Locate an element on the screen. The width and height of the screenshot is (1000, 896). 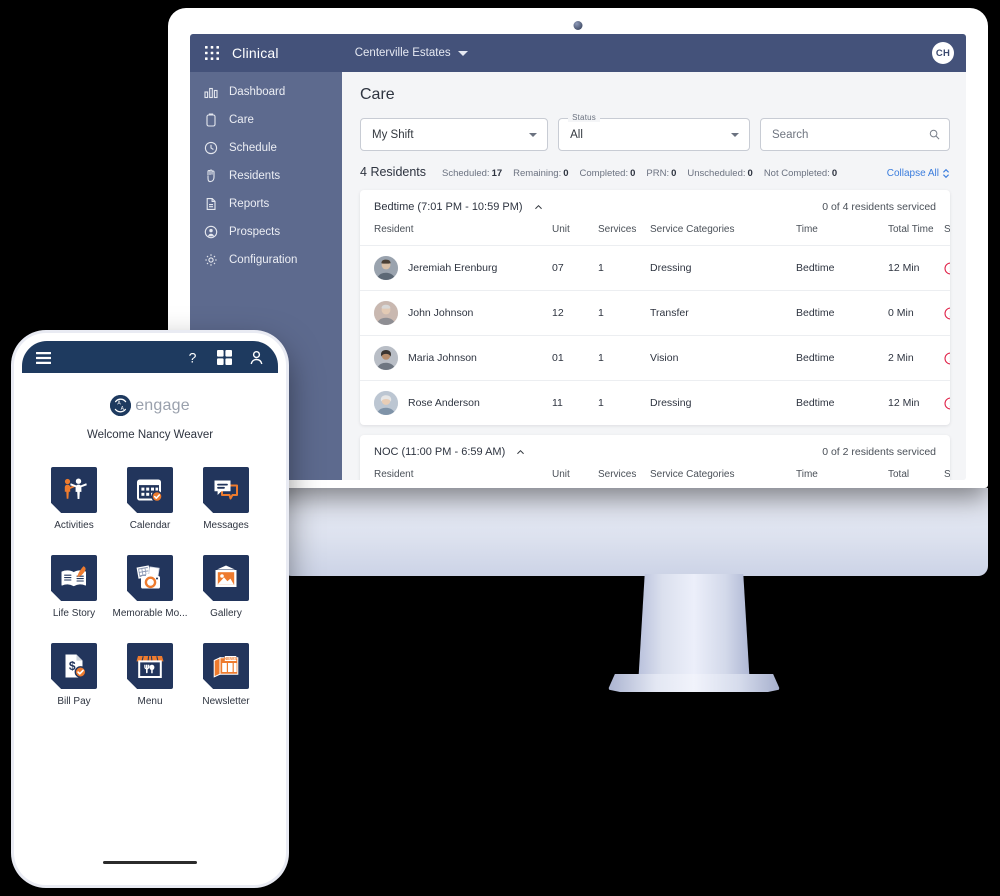
cell-resident: Jeremiah Erenburg is located at coordinates (456, 268).